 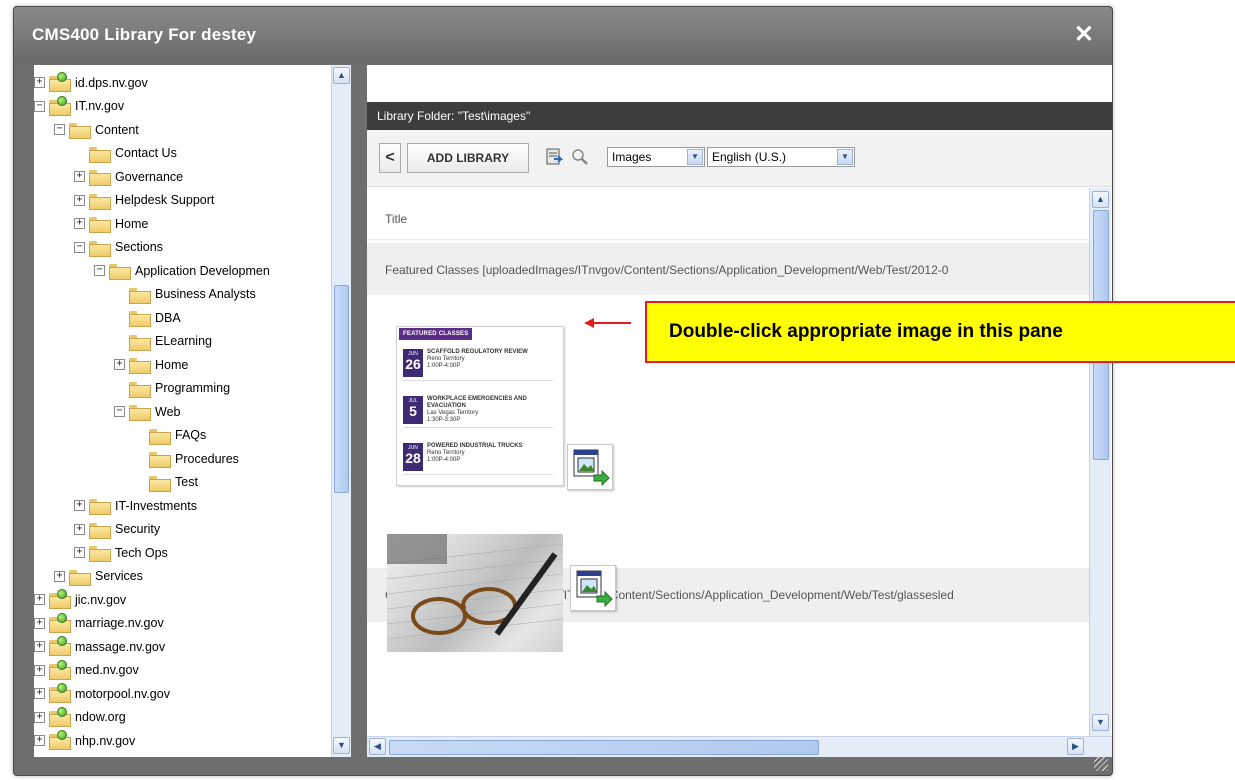 I want to click on event-day: 28, so click(x=413, y=458).